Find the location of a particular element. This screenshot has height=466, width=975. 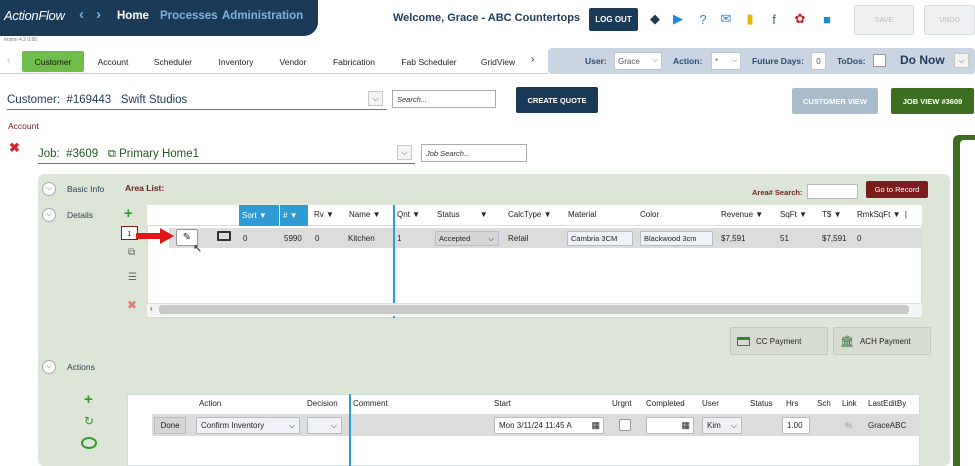

actions-toggle-icon: ⌵ is located at coordinates (49, 367).